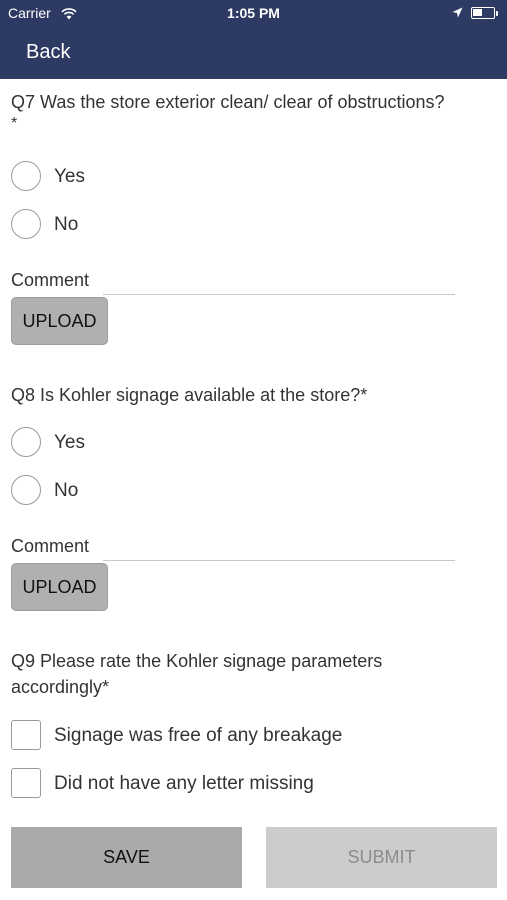  What do you see at coordinates (381, 857) in the screenshot?
I see `submit-button: SUBMIT` at bounding box center [381, 857].